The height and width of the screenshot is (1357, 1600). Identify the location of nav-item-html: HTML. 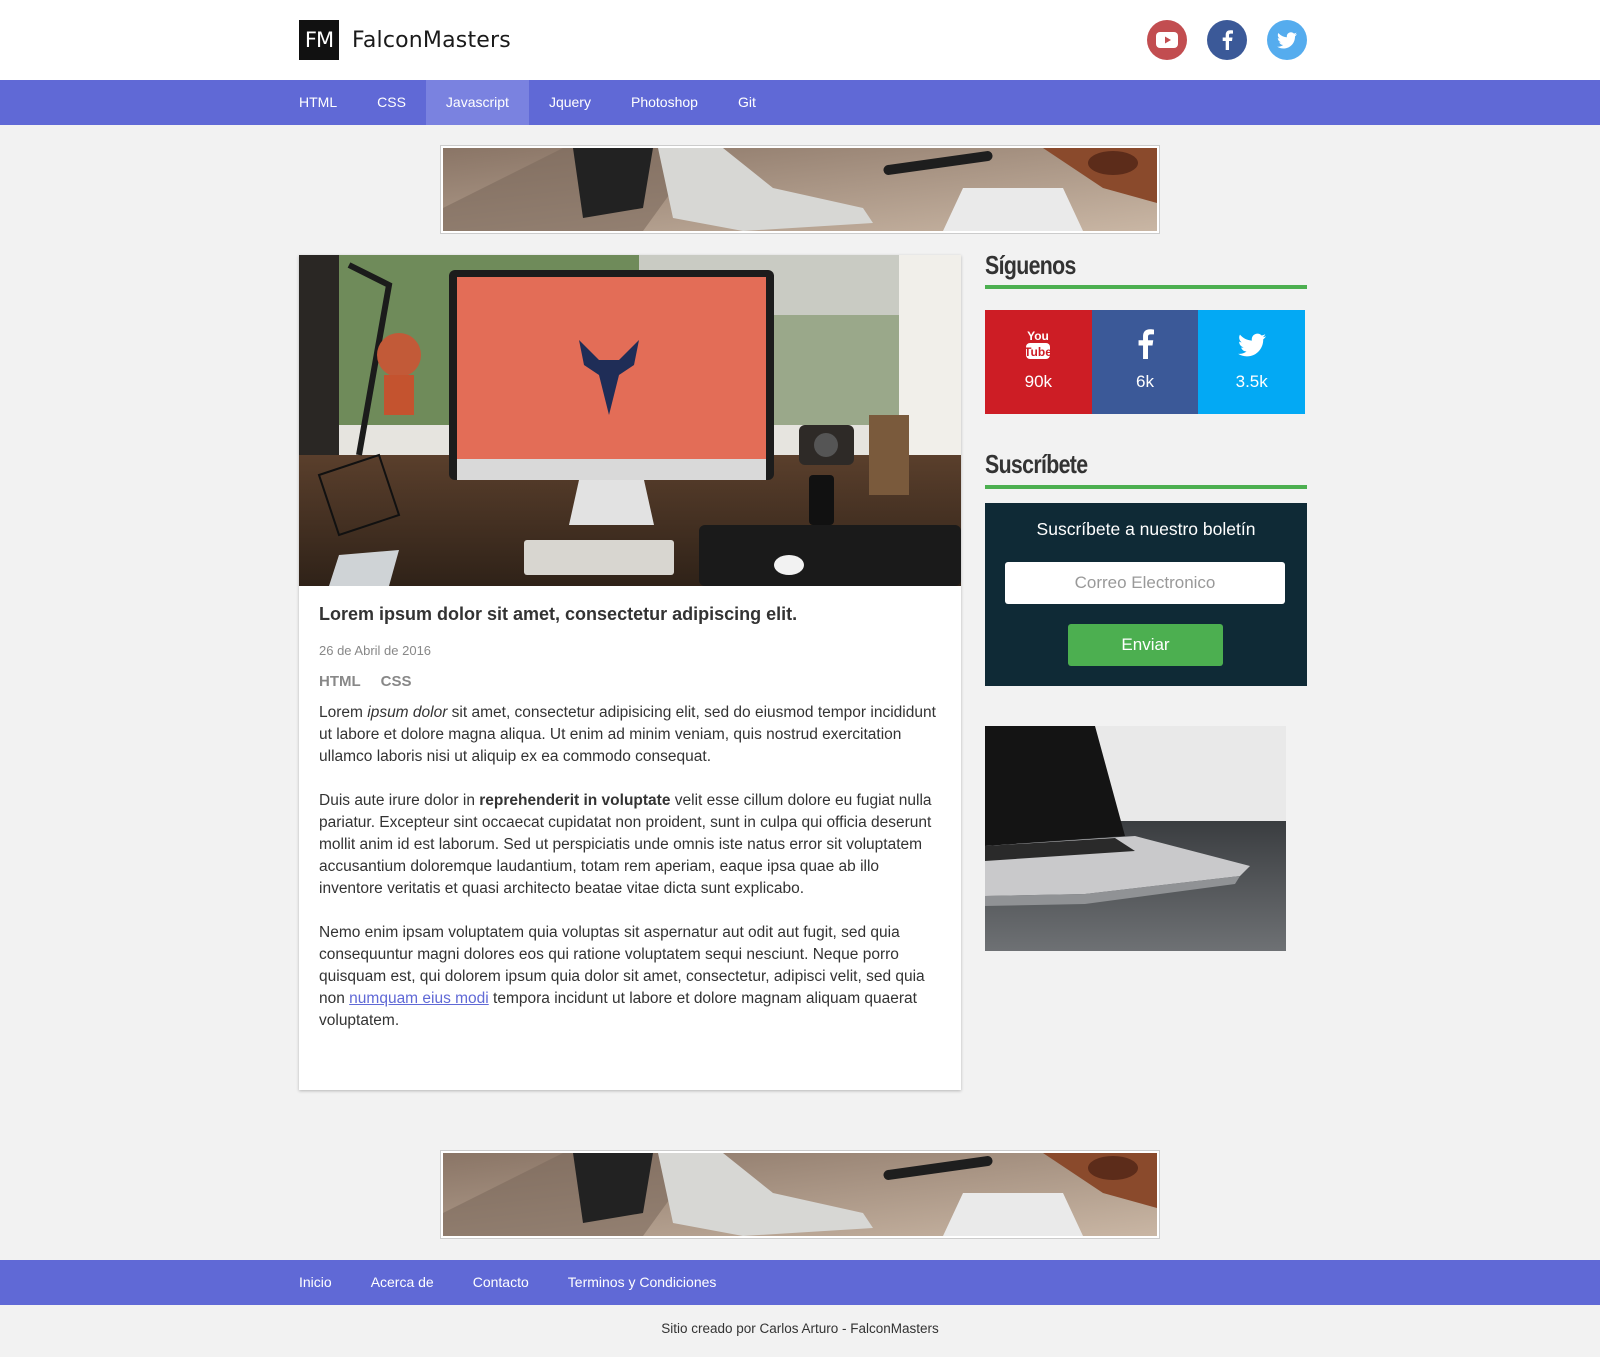
(328, 102).